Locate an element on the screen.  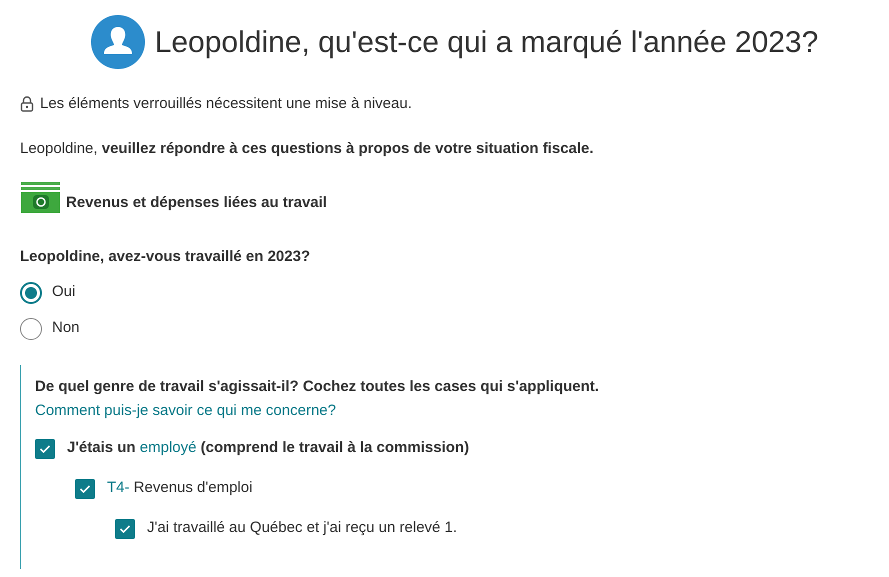
page-title: Leopoldine, qu'est-ce qui a marqué l'année 2023? is located at coordinates (486, 42).